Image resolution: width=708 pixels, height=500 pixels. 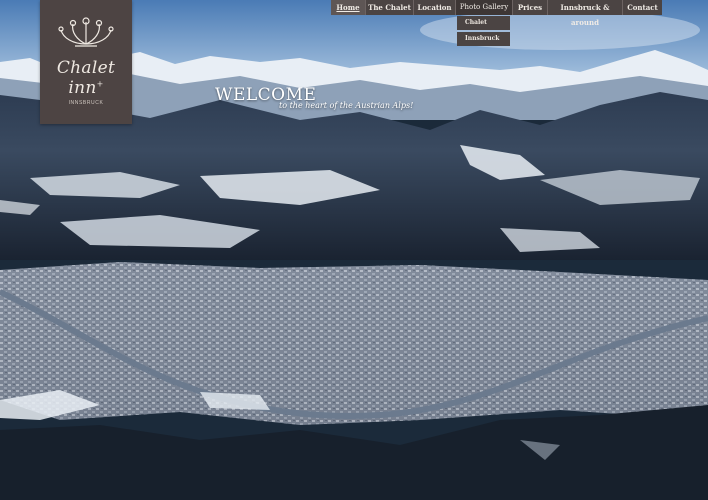 I want to click on nav-prices: Prices, so click(x=530, y=7).